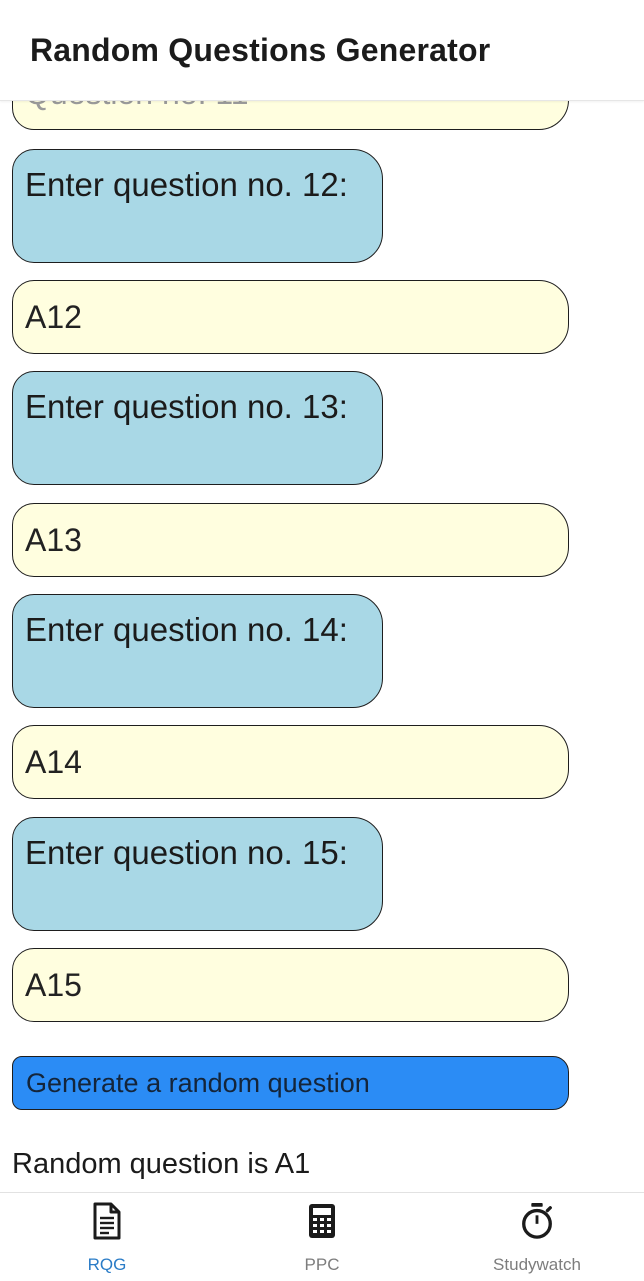 This screenshot has width=644, height=1281. What do you see at coordinates (290, 317) in the screenshot?
I see `answer-field-12: A12` at bounding box center [290, 317].